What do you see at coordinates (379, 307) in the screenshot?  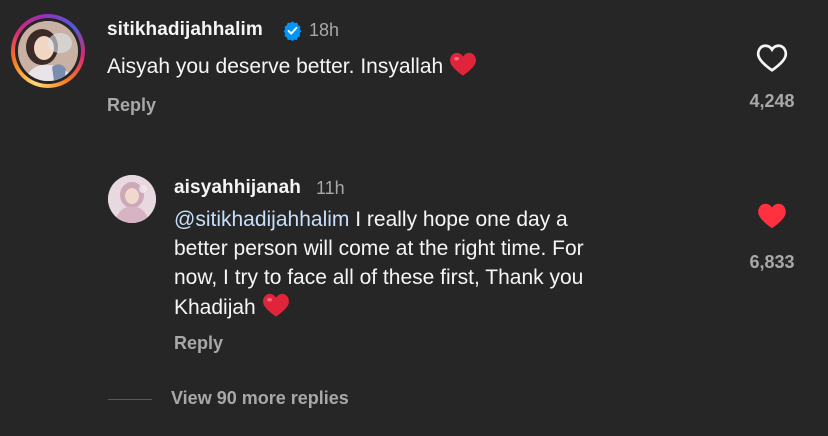 I see `reply-line-4: Khadijah` at bounding box center [379, 307].